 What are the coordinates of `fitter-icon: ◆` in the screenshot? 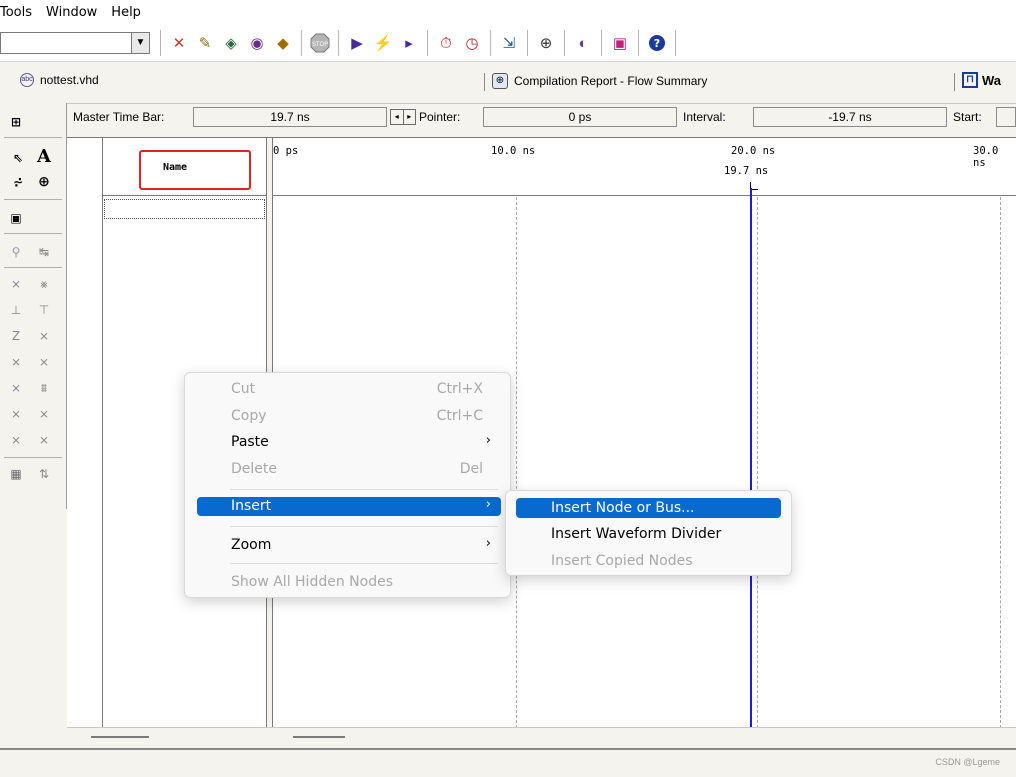 It's located at (283, 43).